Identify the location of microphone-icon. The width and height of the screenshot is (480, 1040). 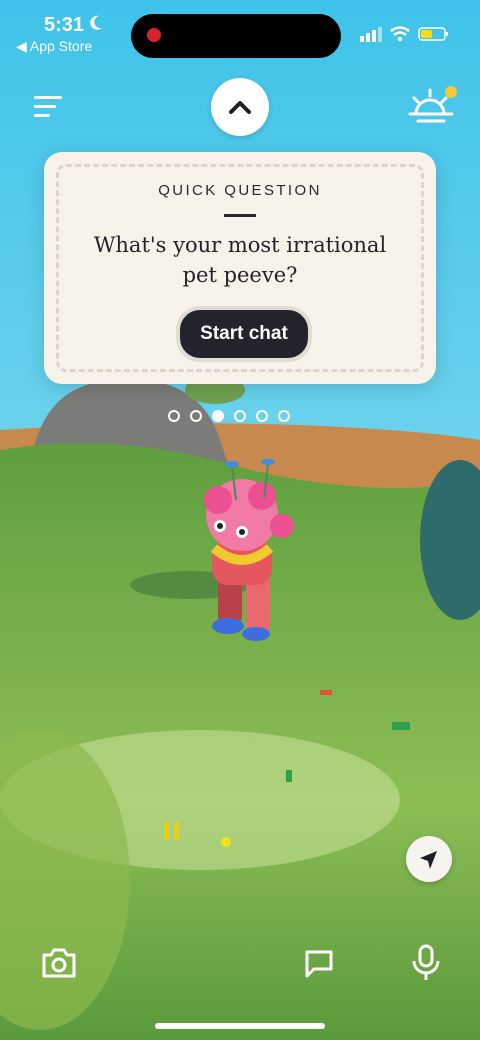
(426, 963).